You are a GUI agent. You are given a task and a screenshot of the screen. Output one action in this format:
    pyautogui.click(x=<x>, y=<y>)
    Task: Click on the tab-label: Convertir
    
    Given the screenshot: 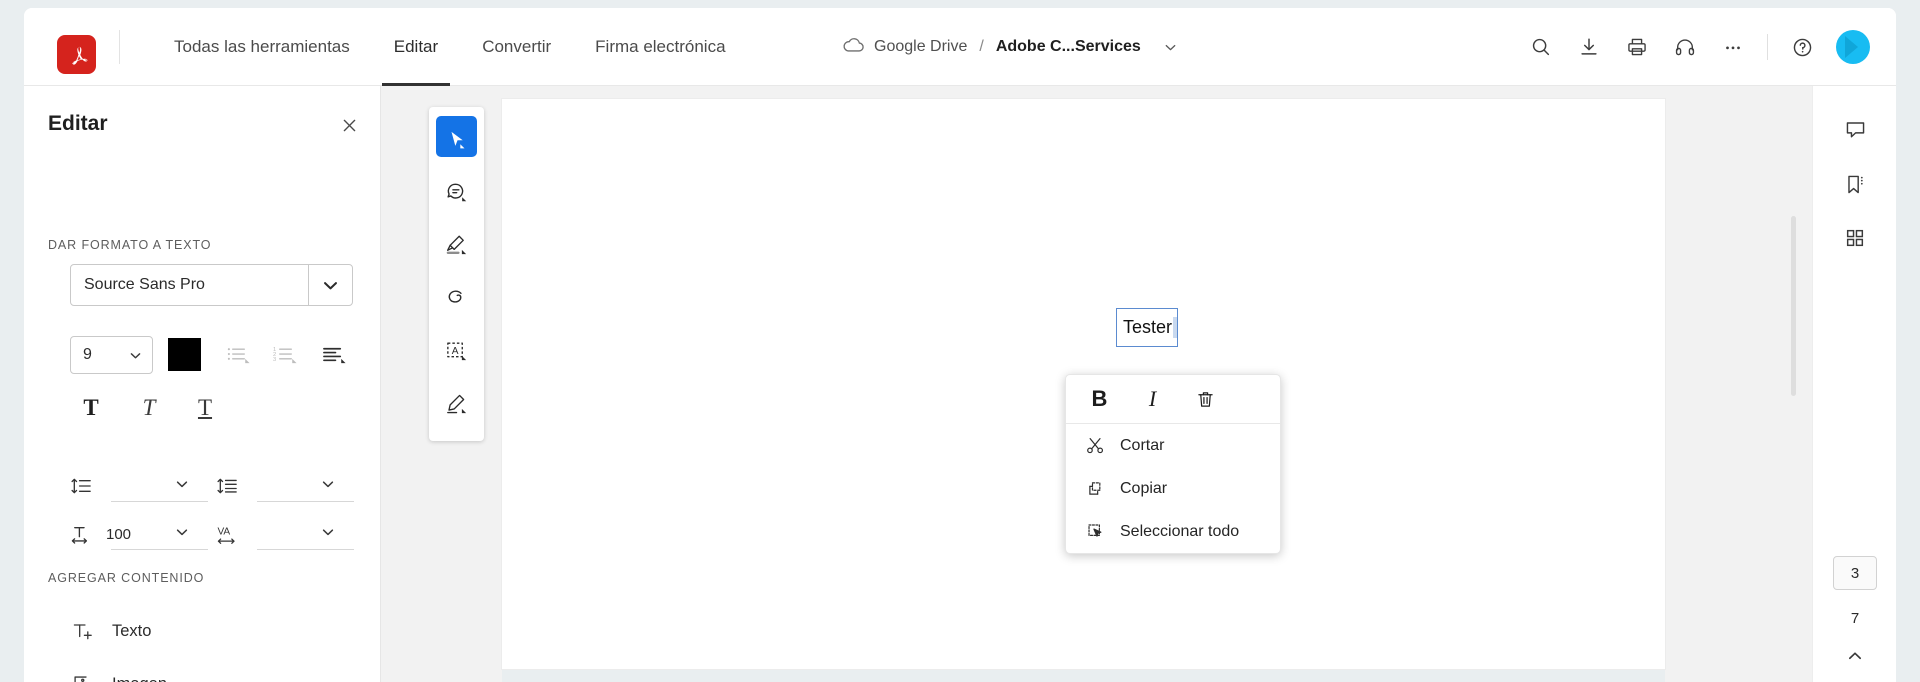 What is the action you would take?
    pyautogui.click(x=517, y=46)
    